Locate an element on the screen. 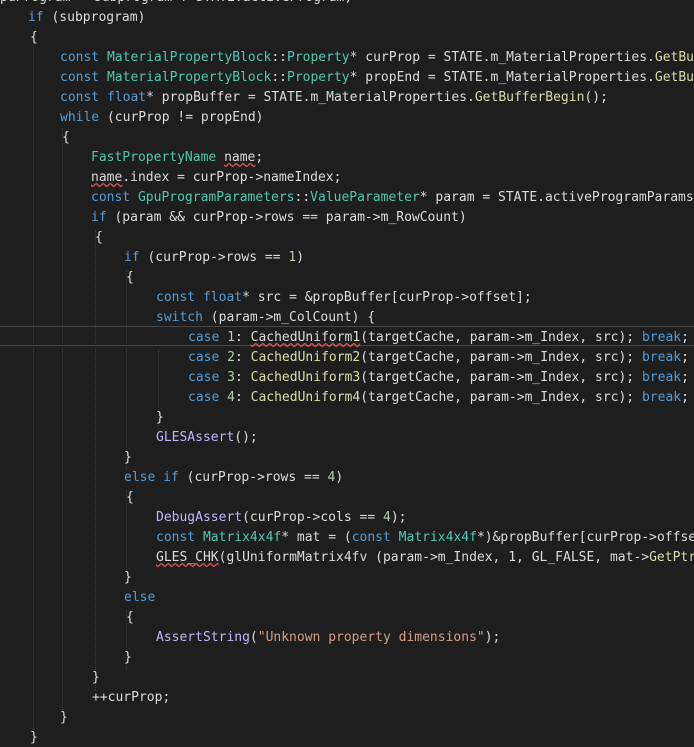  code-line: else is located at coordinates (139, 598).